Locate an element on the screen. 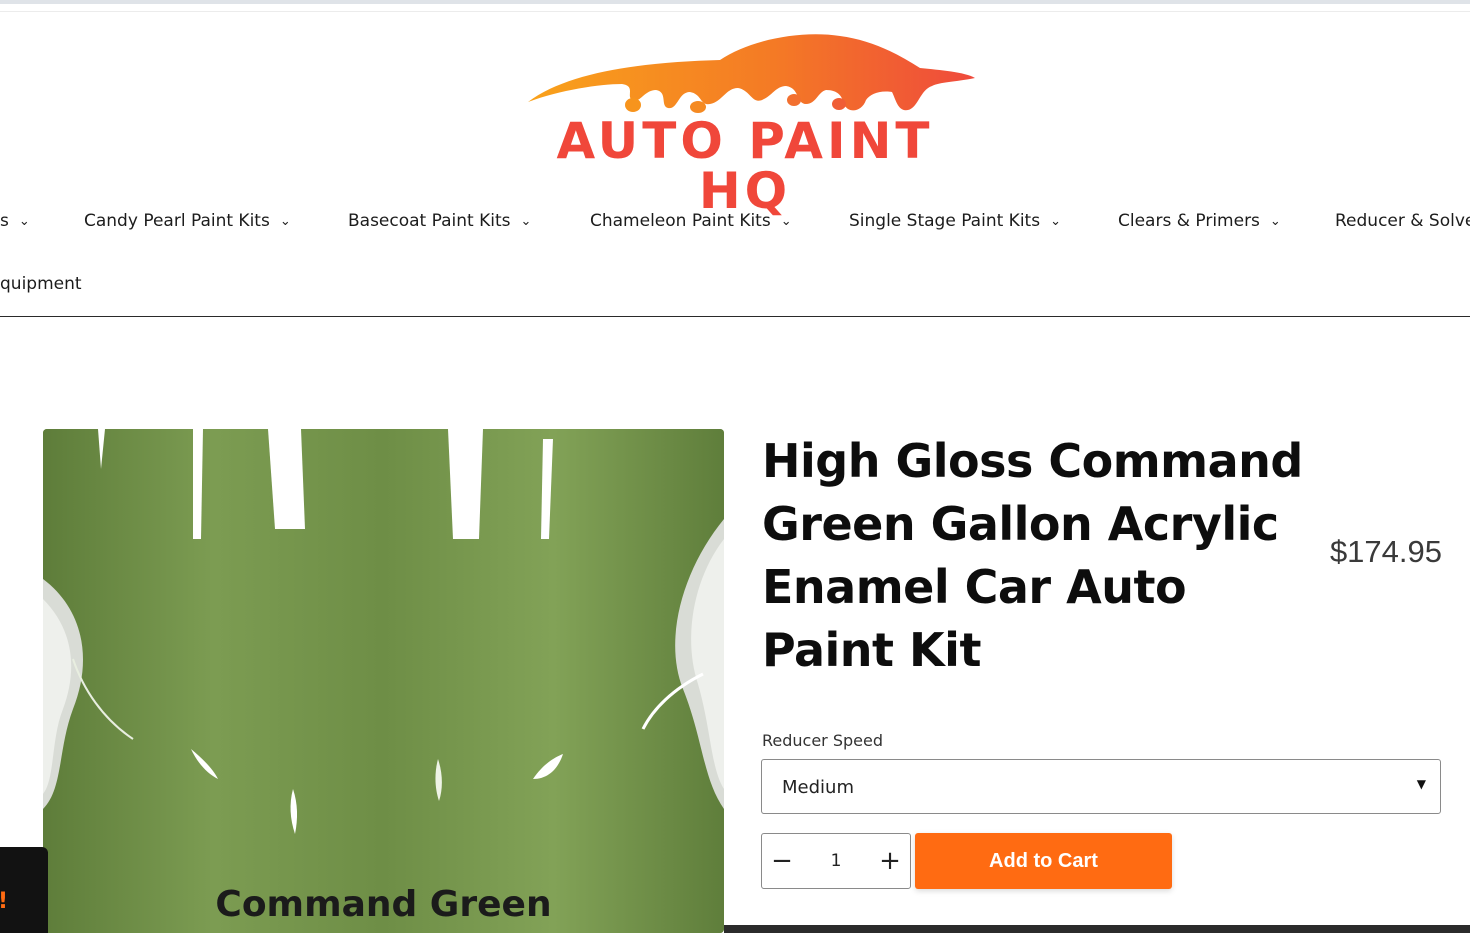 This screenshot has height=933, width=1470. nav-item-label: Basecoat Paint Kits is located at coordinates (429, 221).